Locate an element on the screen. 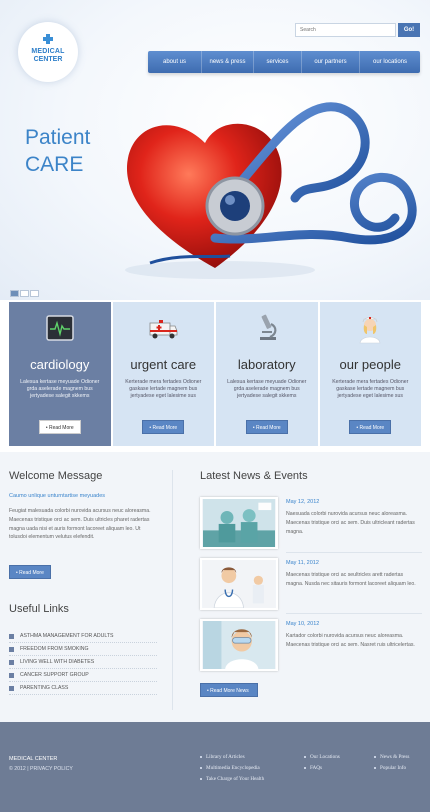  hero-title-line2: CARE is located at coordinates (54, 164).